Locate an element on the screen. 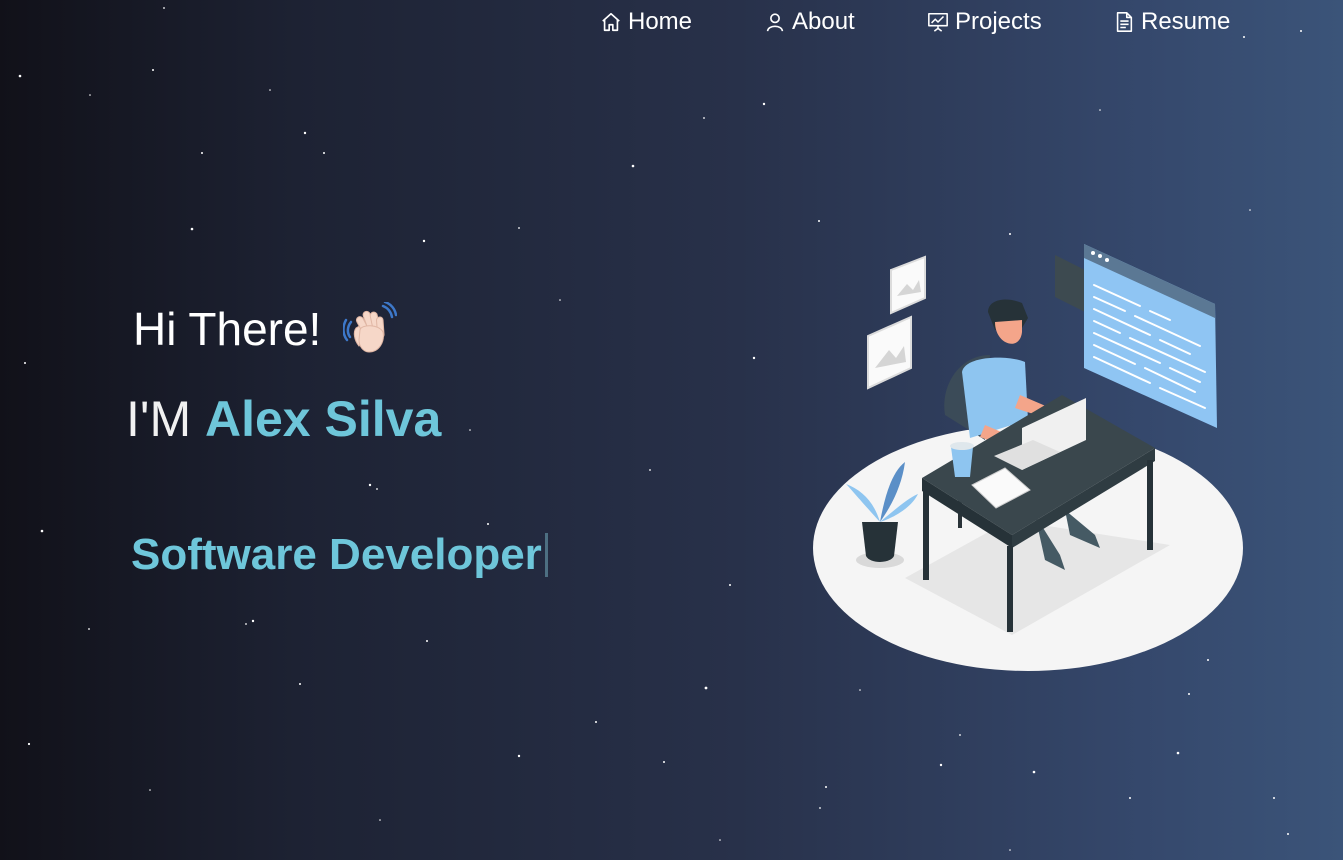  waving-hand-icon is located at coordinates (370, 327).